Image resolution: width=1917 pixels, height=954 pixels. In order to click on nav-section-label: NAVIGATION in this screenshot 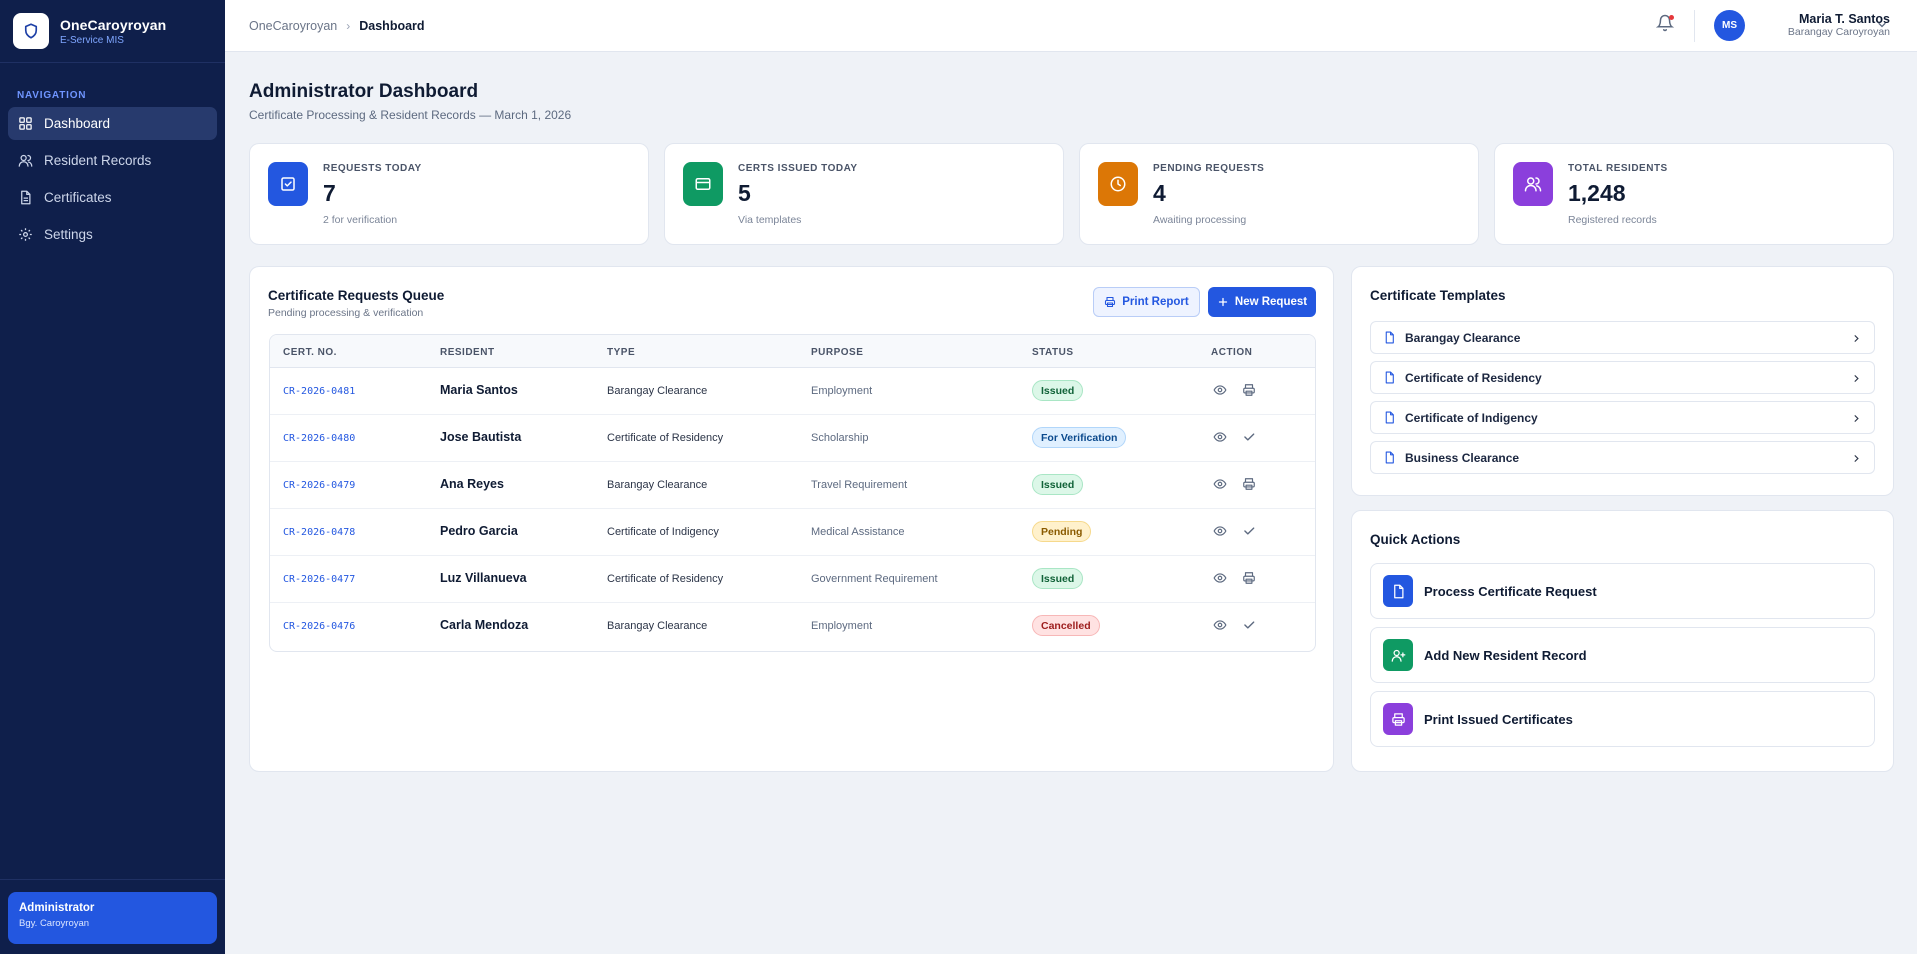, I will do `click(52, 95)`.